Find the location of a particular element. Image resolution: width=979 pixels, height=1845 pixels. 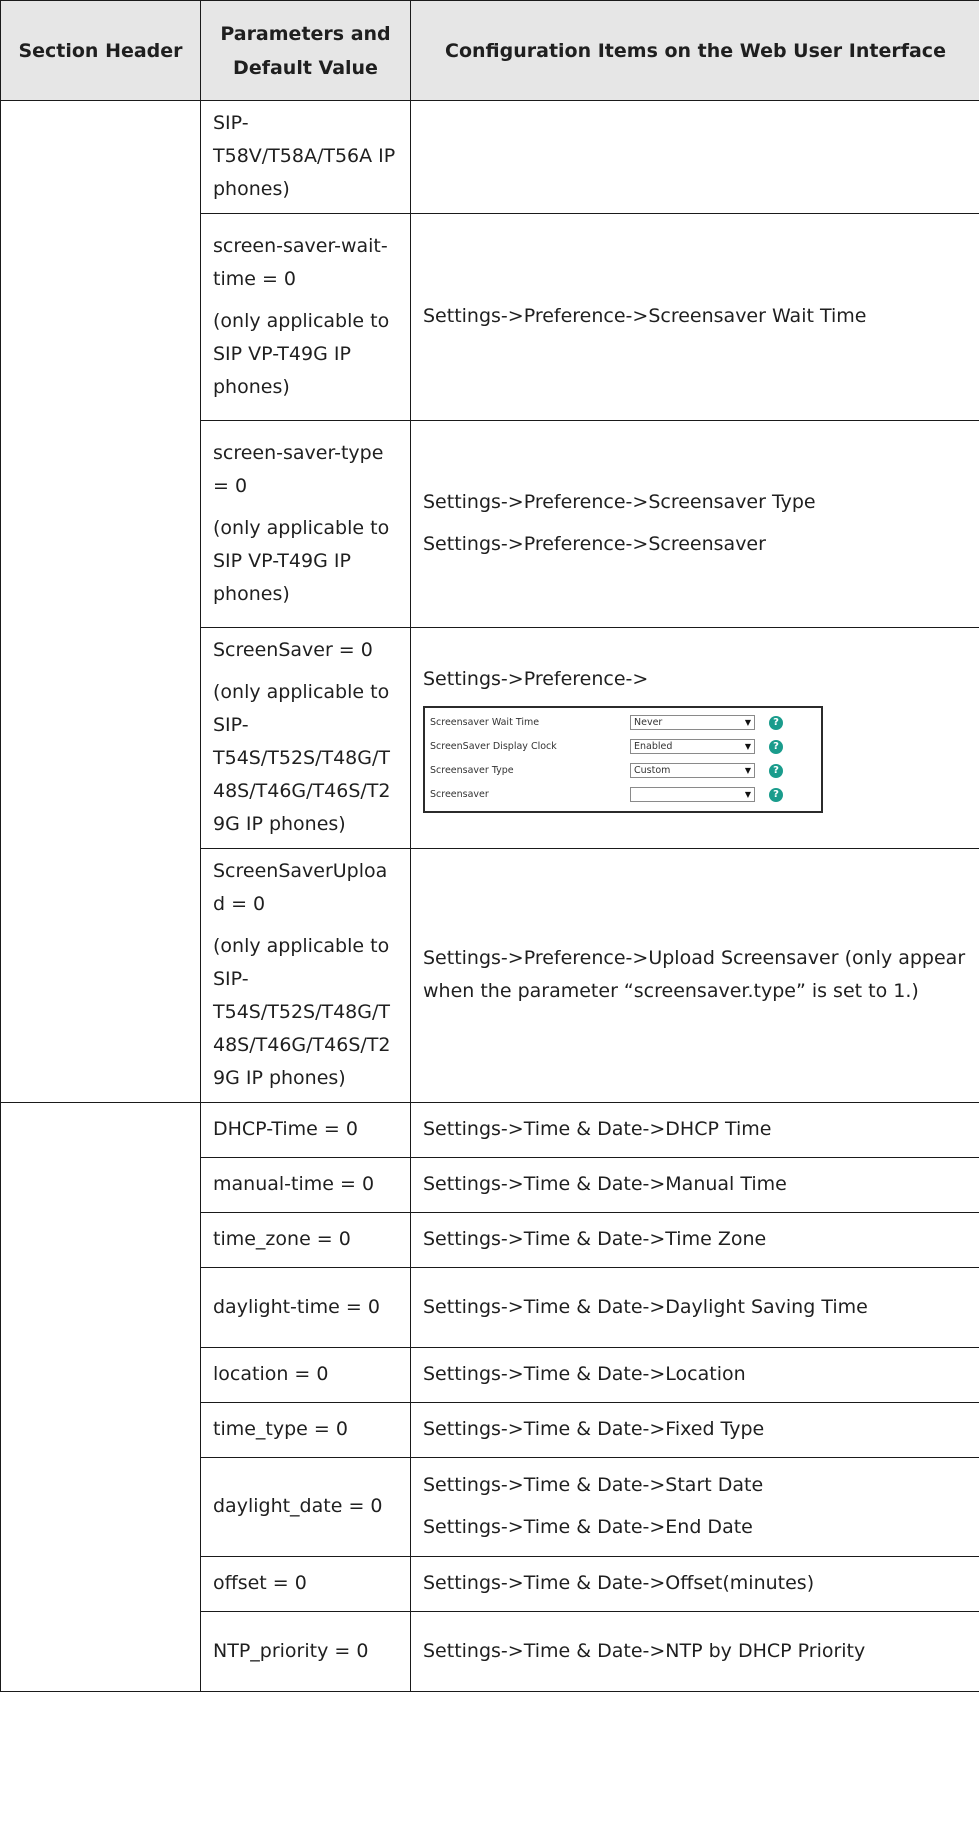

param-text: NTP_priority = 0 is located at coordinates (291, 1650).